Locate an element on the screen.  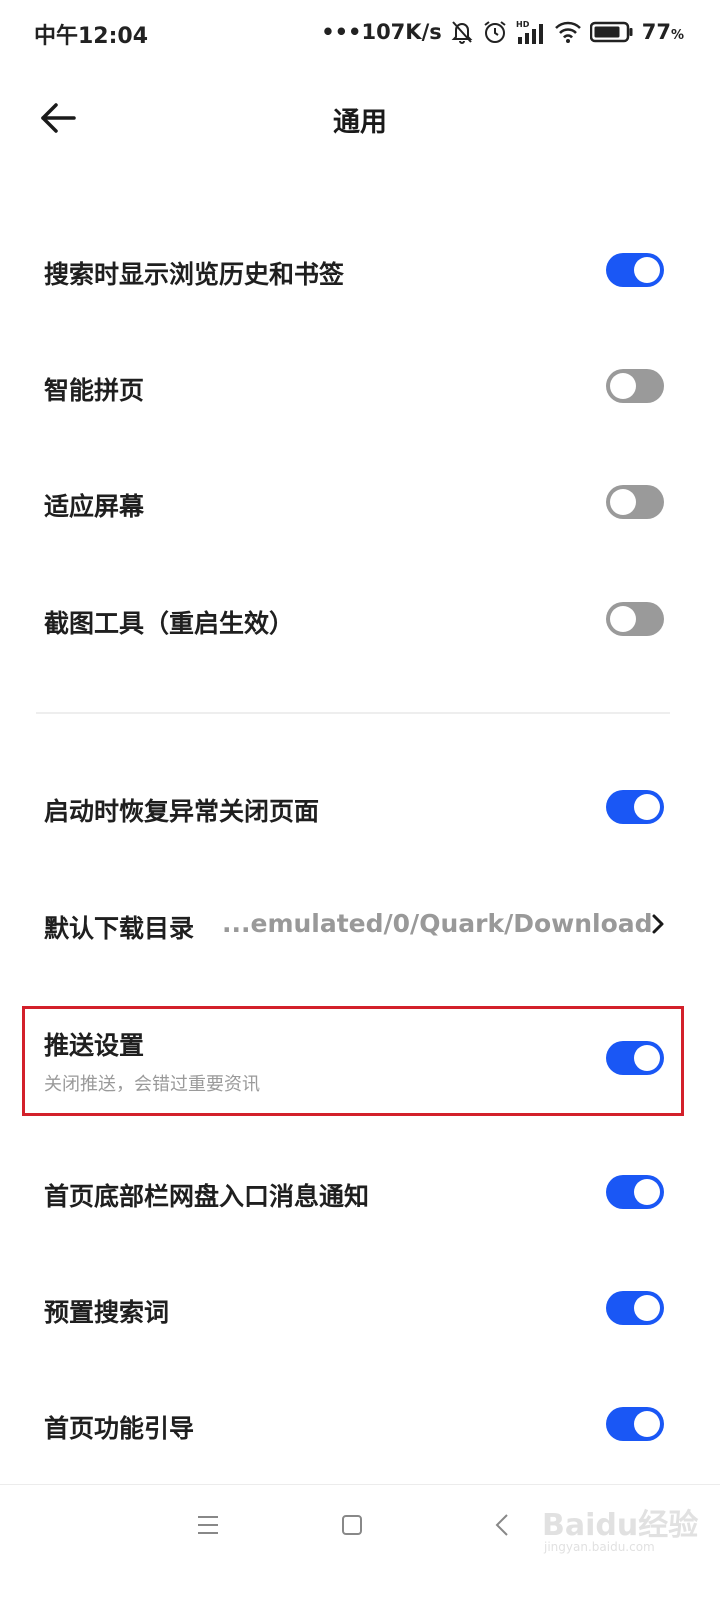
page-header: 通用 is located at coordinates (360, 118).